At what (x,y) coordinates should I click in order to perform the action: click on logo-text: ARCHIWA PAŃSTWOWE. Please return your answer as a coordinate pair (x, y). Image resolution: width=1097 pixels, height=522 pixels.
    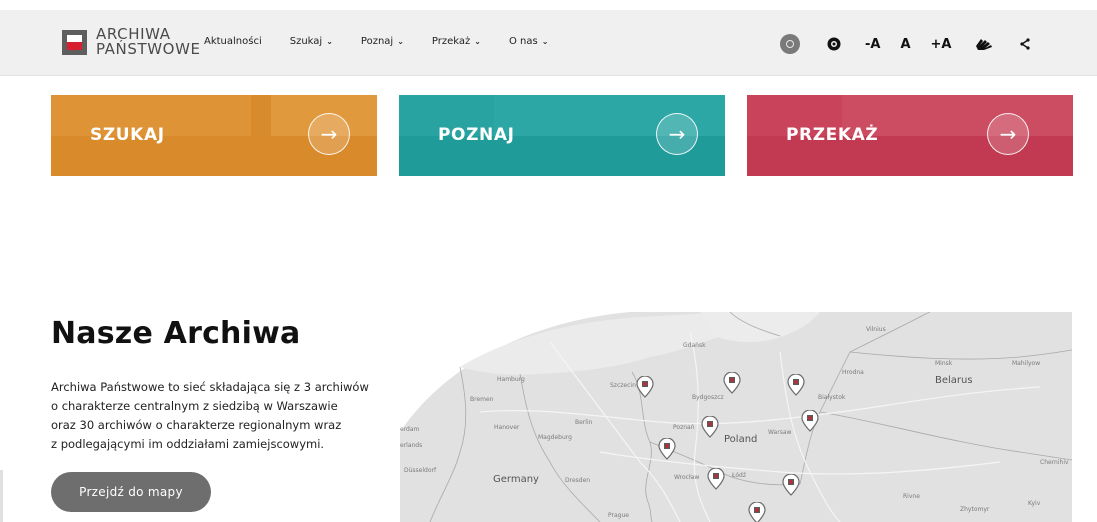
    Looking at the image, I should click on (148, 42).